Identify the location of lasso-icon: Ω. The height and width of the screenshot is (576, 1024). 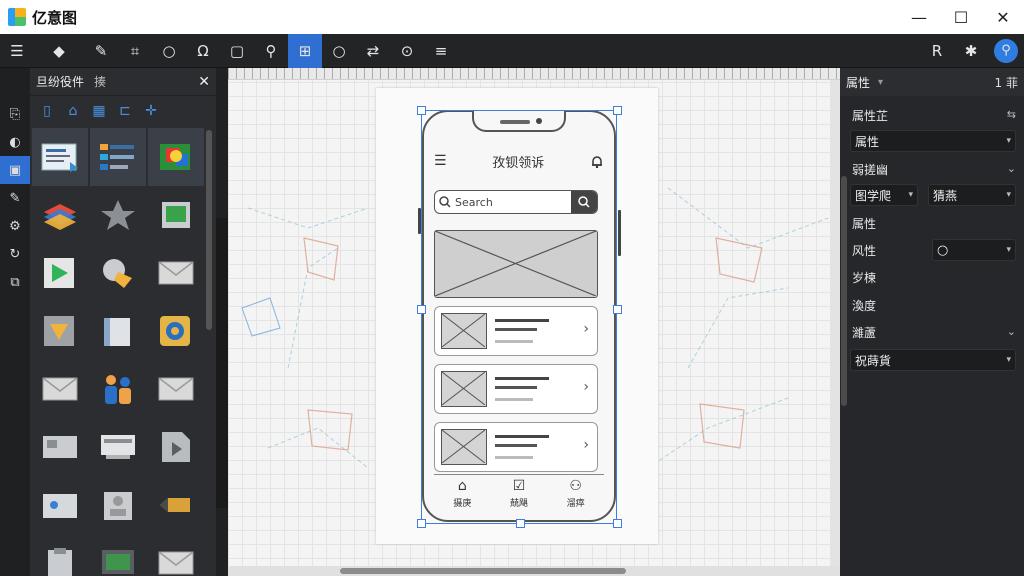
(203, 51).